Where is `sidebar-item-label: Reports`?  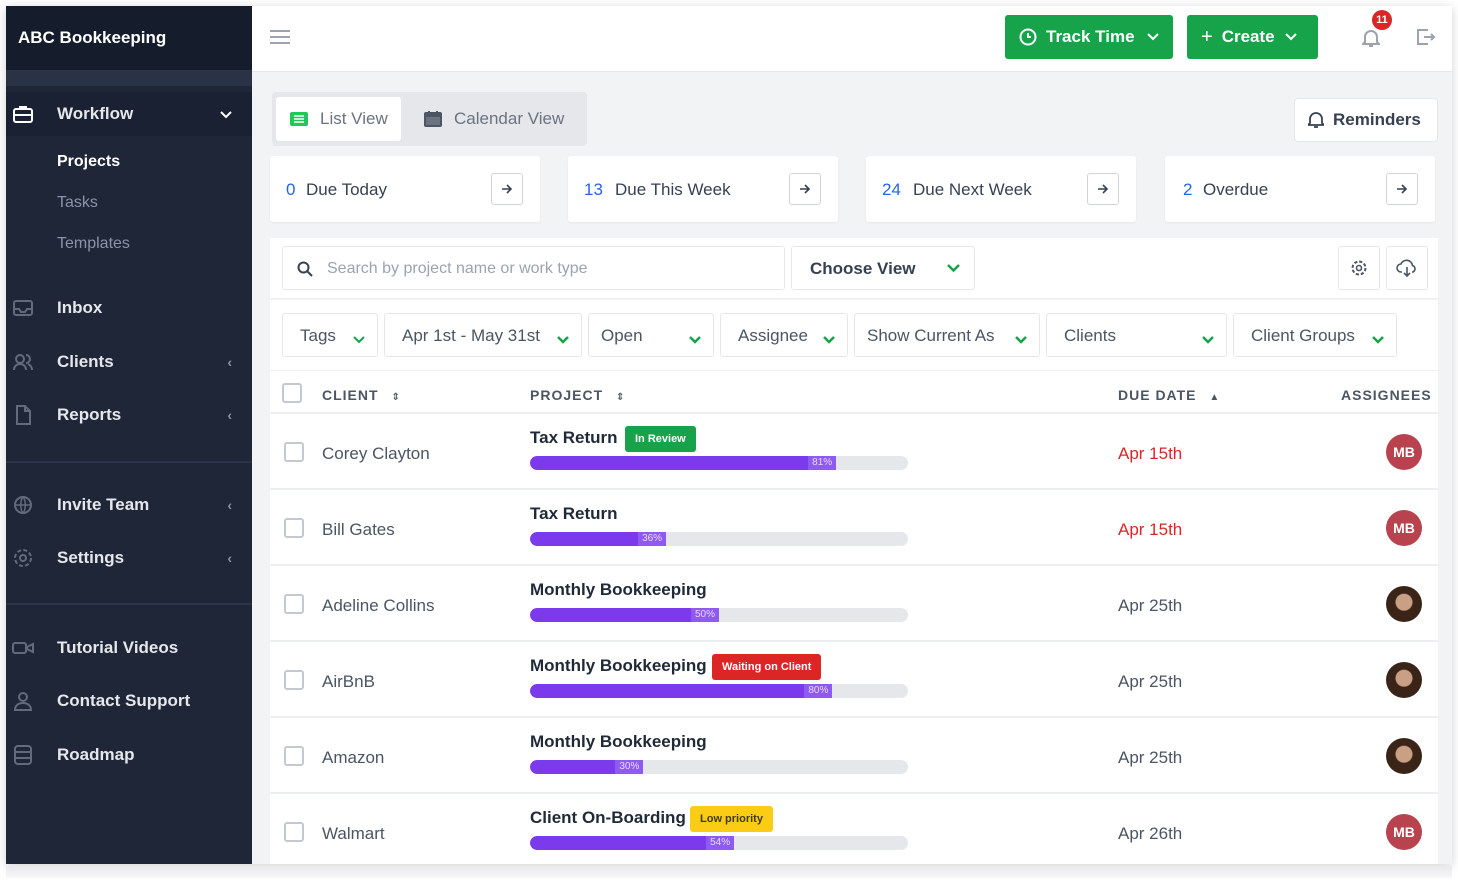 sidebar-item-label: Reports is located at coordinates (89, 414).